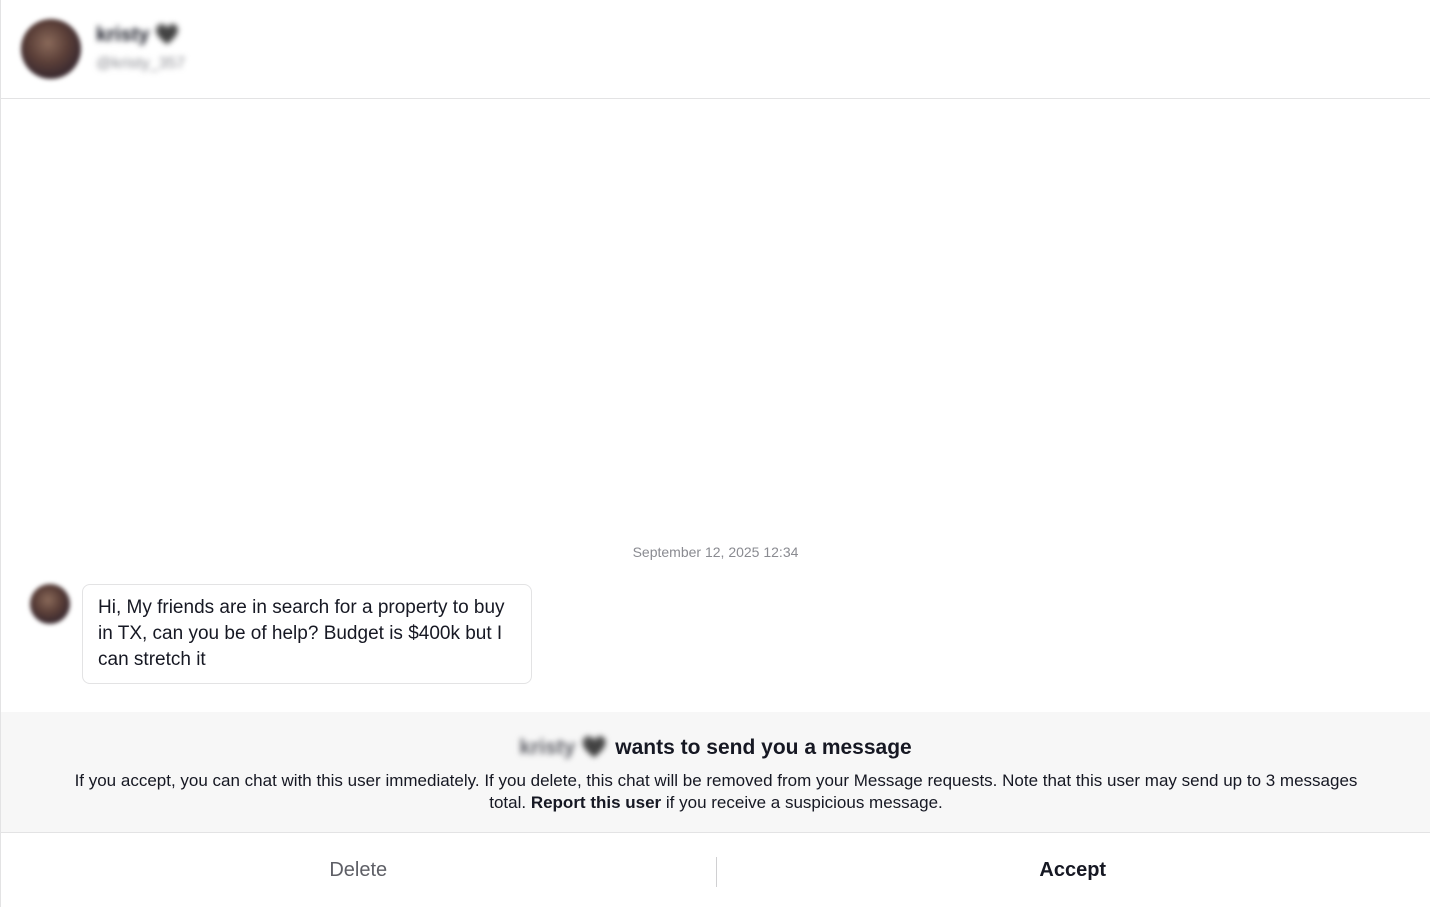  What do you see at coordinates (51, 49) in the screenshot?
I see `avatar` at bounding box center [51, 49].